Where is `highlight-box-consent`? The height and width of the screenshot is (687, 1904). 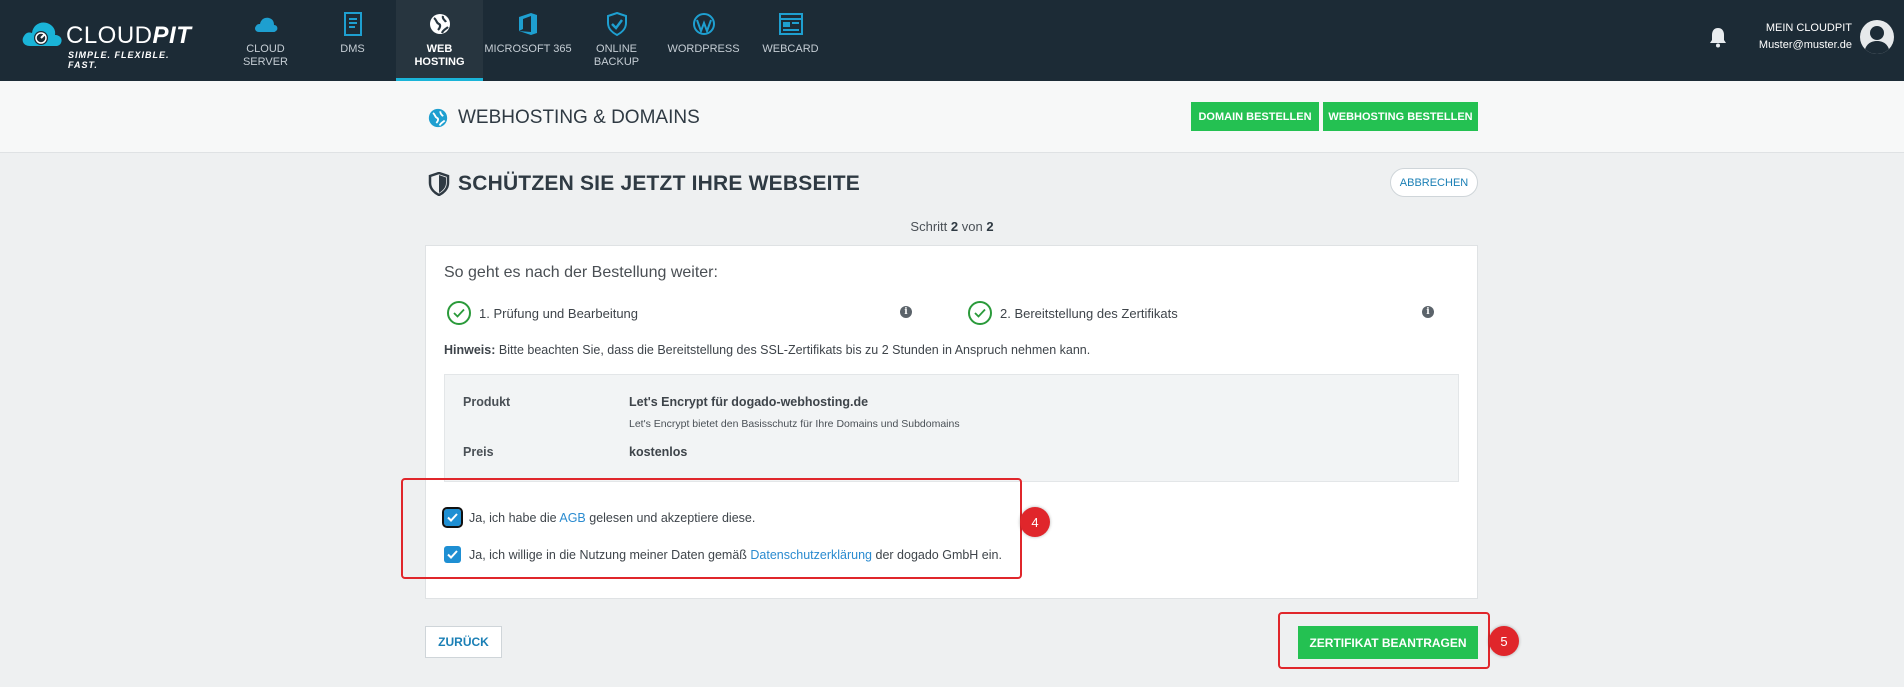 highlight-box-consent is located at coordinates (711, 528).